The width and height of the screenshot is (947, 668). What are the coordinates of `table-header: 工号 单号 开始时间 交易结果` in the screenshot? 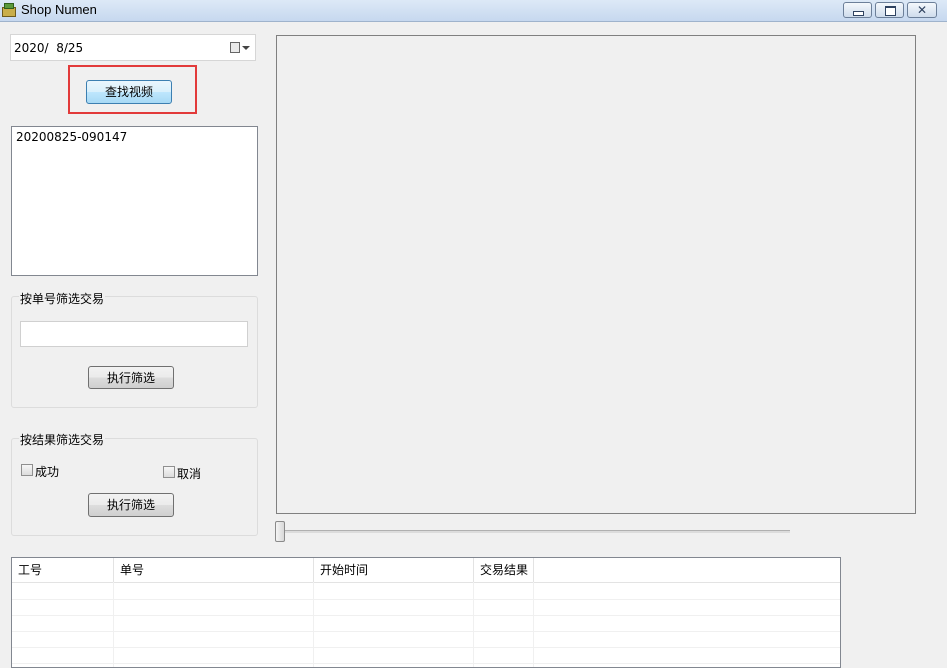 It's located at (426, 570).